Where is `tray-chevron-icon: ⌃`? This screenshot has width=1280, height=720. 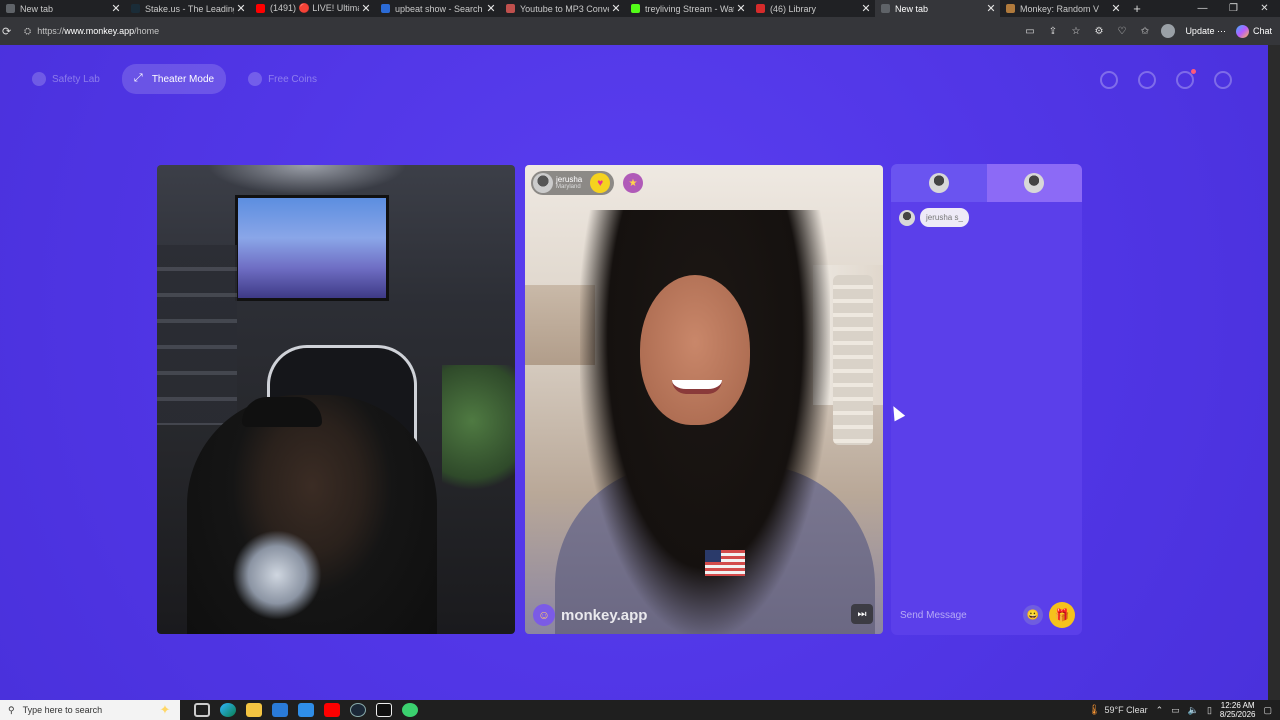 tray-chevron-icon: ⌃ is located at coordinates (1160, 710).